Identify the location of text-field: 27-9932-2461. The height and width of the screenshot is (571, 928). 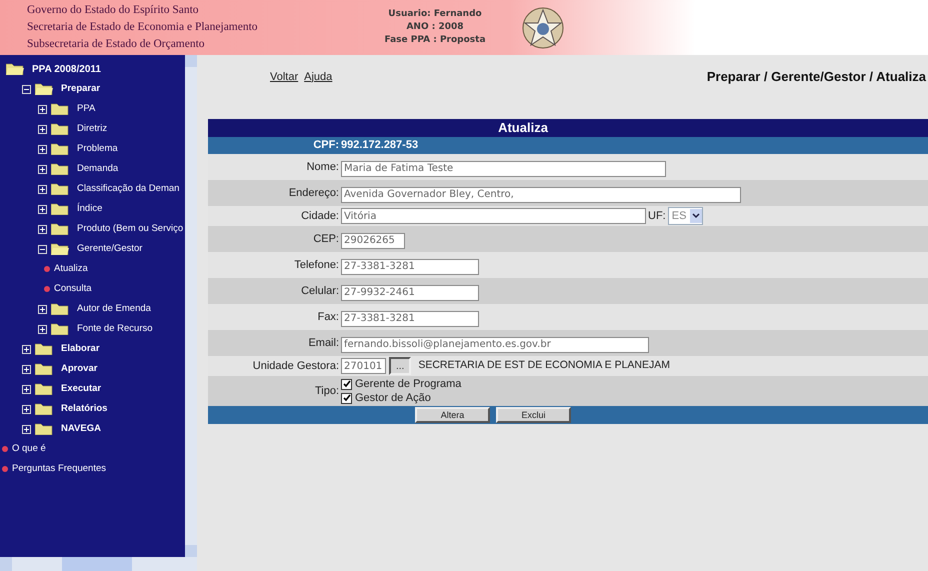
(410, 292).